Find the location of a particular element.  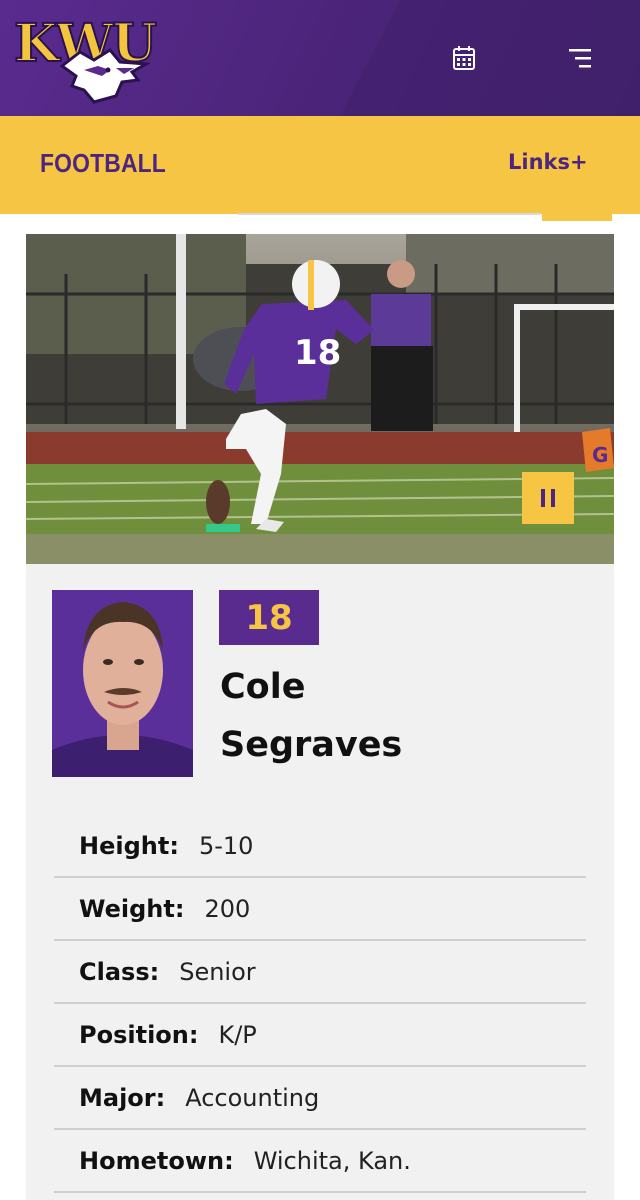

calendar-icon is located at coordinates (464, 58).